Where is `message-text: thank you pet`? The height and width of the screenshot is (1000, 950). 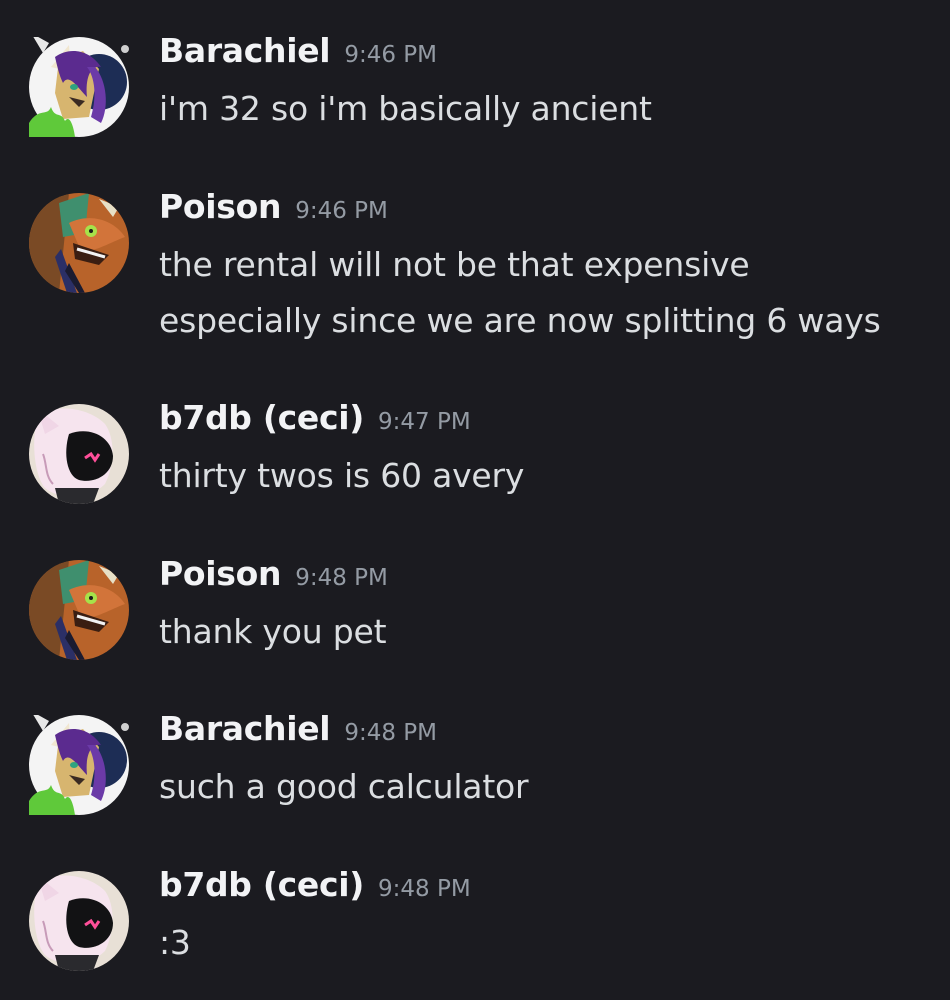
message-text: thank you pet is located at coordinates (273, 631).